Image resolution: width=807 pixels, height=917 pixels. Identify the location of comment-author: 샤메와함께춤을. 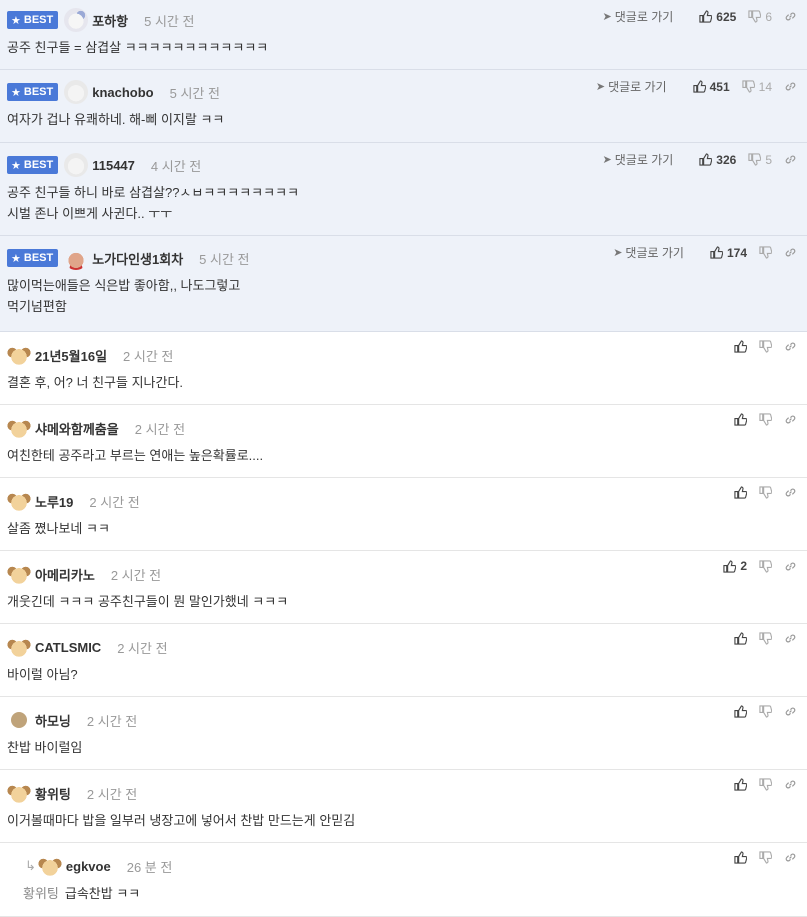
(77, 428).